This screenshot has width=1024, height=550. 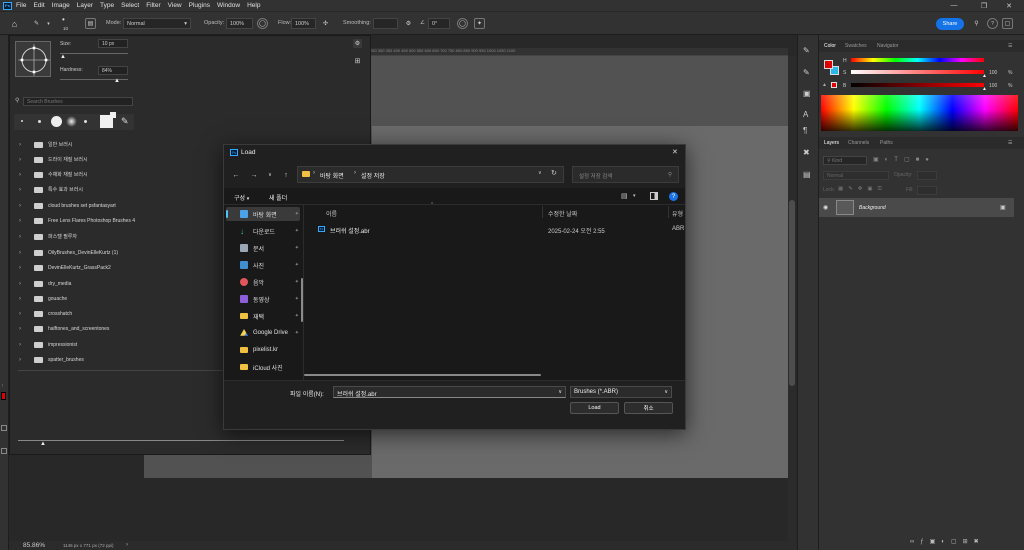 What do you see at coordinates (21, 5) in the screenshot?
I see `menu-file: File` at bounding box center [21, 5].